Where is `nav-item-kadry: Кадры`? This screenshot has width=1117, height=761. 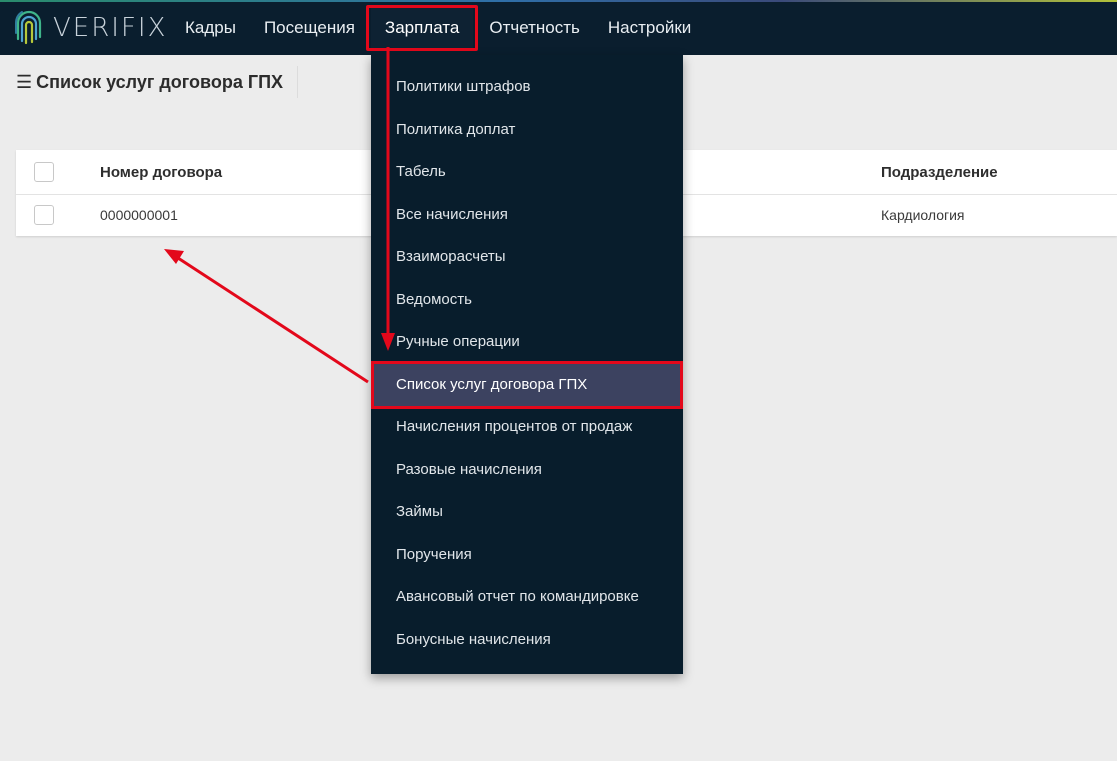 nav-item-kadry: Кадры is located at coordinates (210, 28).